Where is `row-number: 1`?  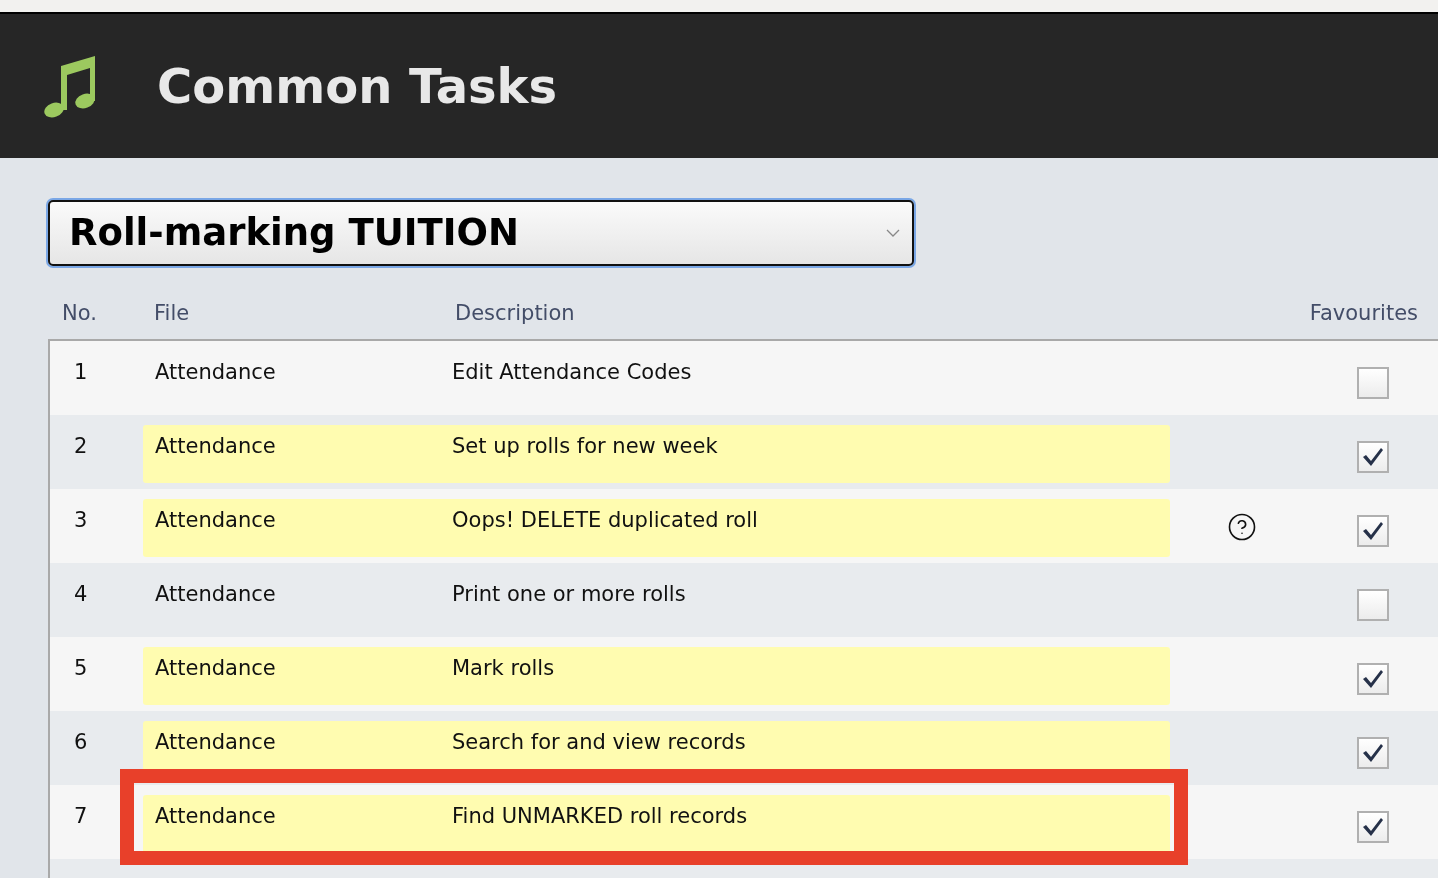 row-number: 1 is located at coordinates (81, 372).